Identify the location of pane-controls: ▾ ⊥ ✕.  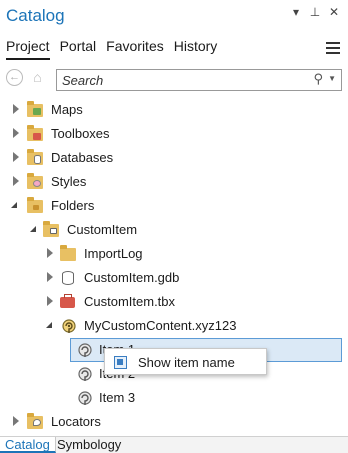
(315, 12).